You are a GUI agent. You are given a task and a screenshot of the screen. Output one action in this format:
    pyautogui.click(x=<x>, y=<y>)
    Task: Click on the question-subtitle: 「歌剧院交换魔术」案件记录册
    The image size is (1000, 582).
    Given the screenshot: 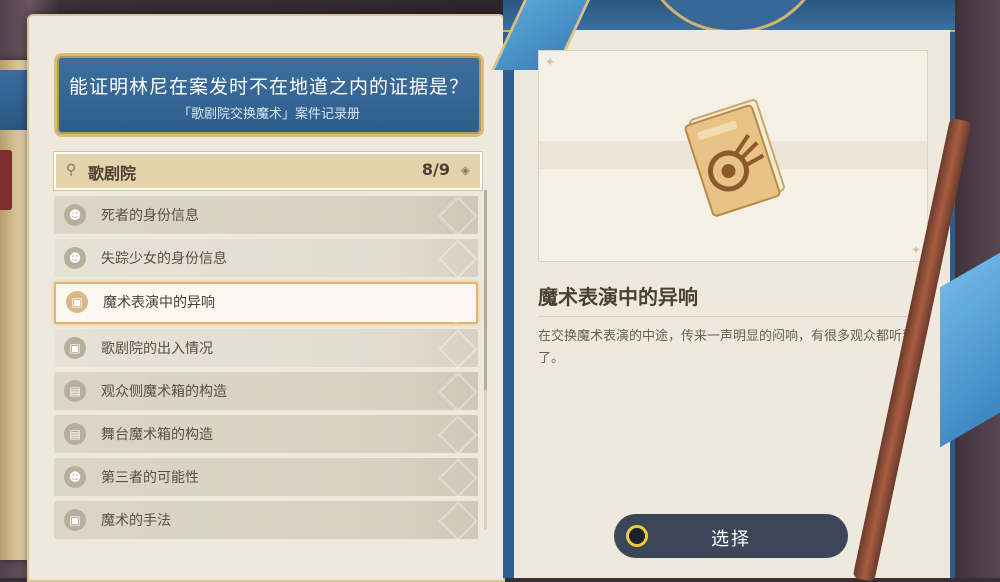 What is the action you would take?
    pyautogui.click(x=268, y=114)
    